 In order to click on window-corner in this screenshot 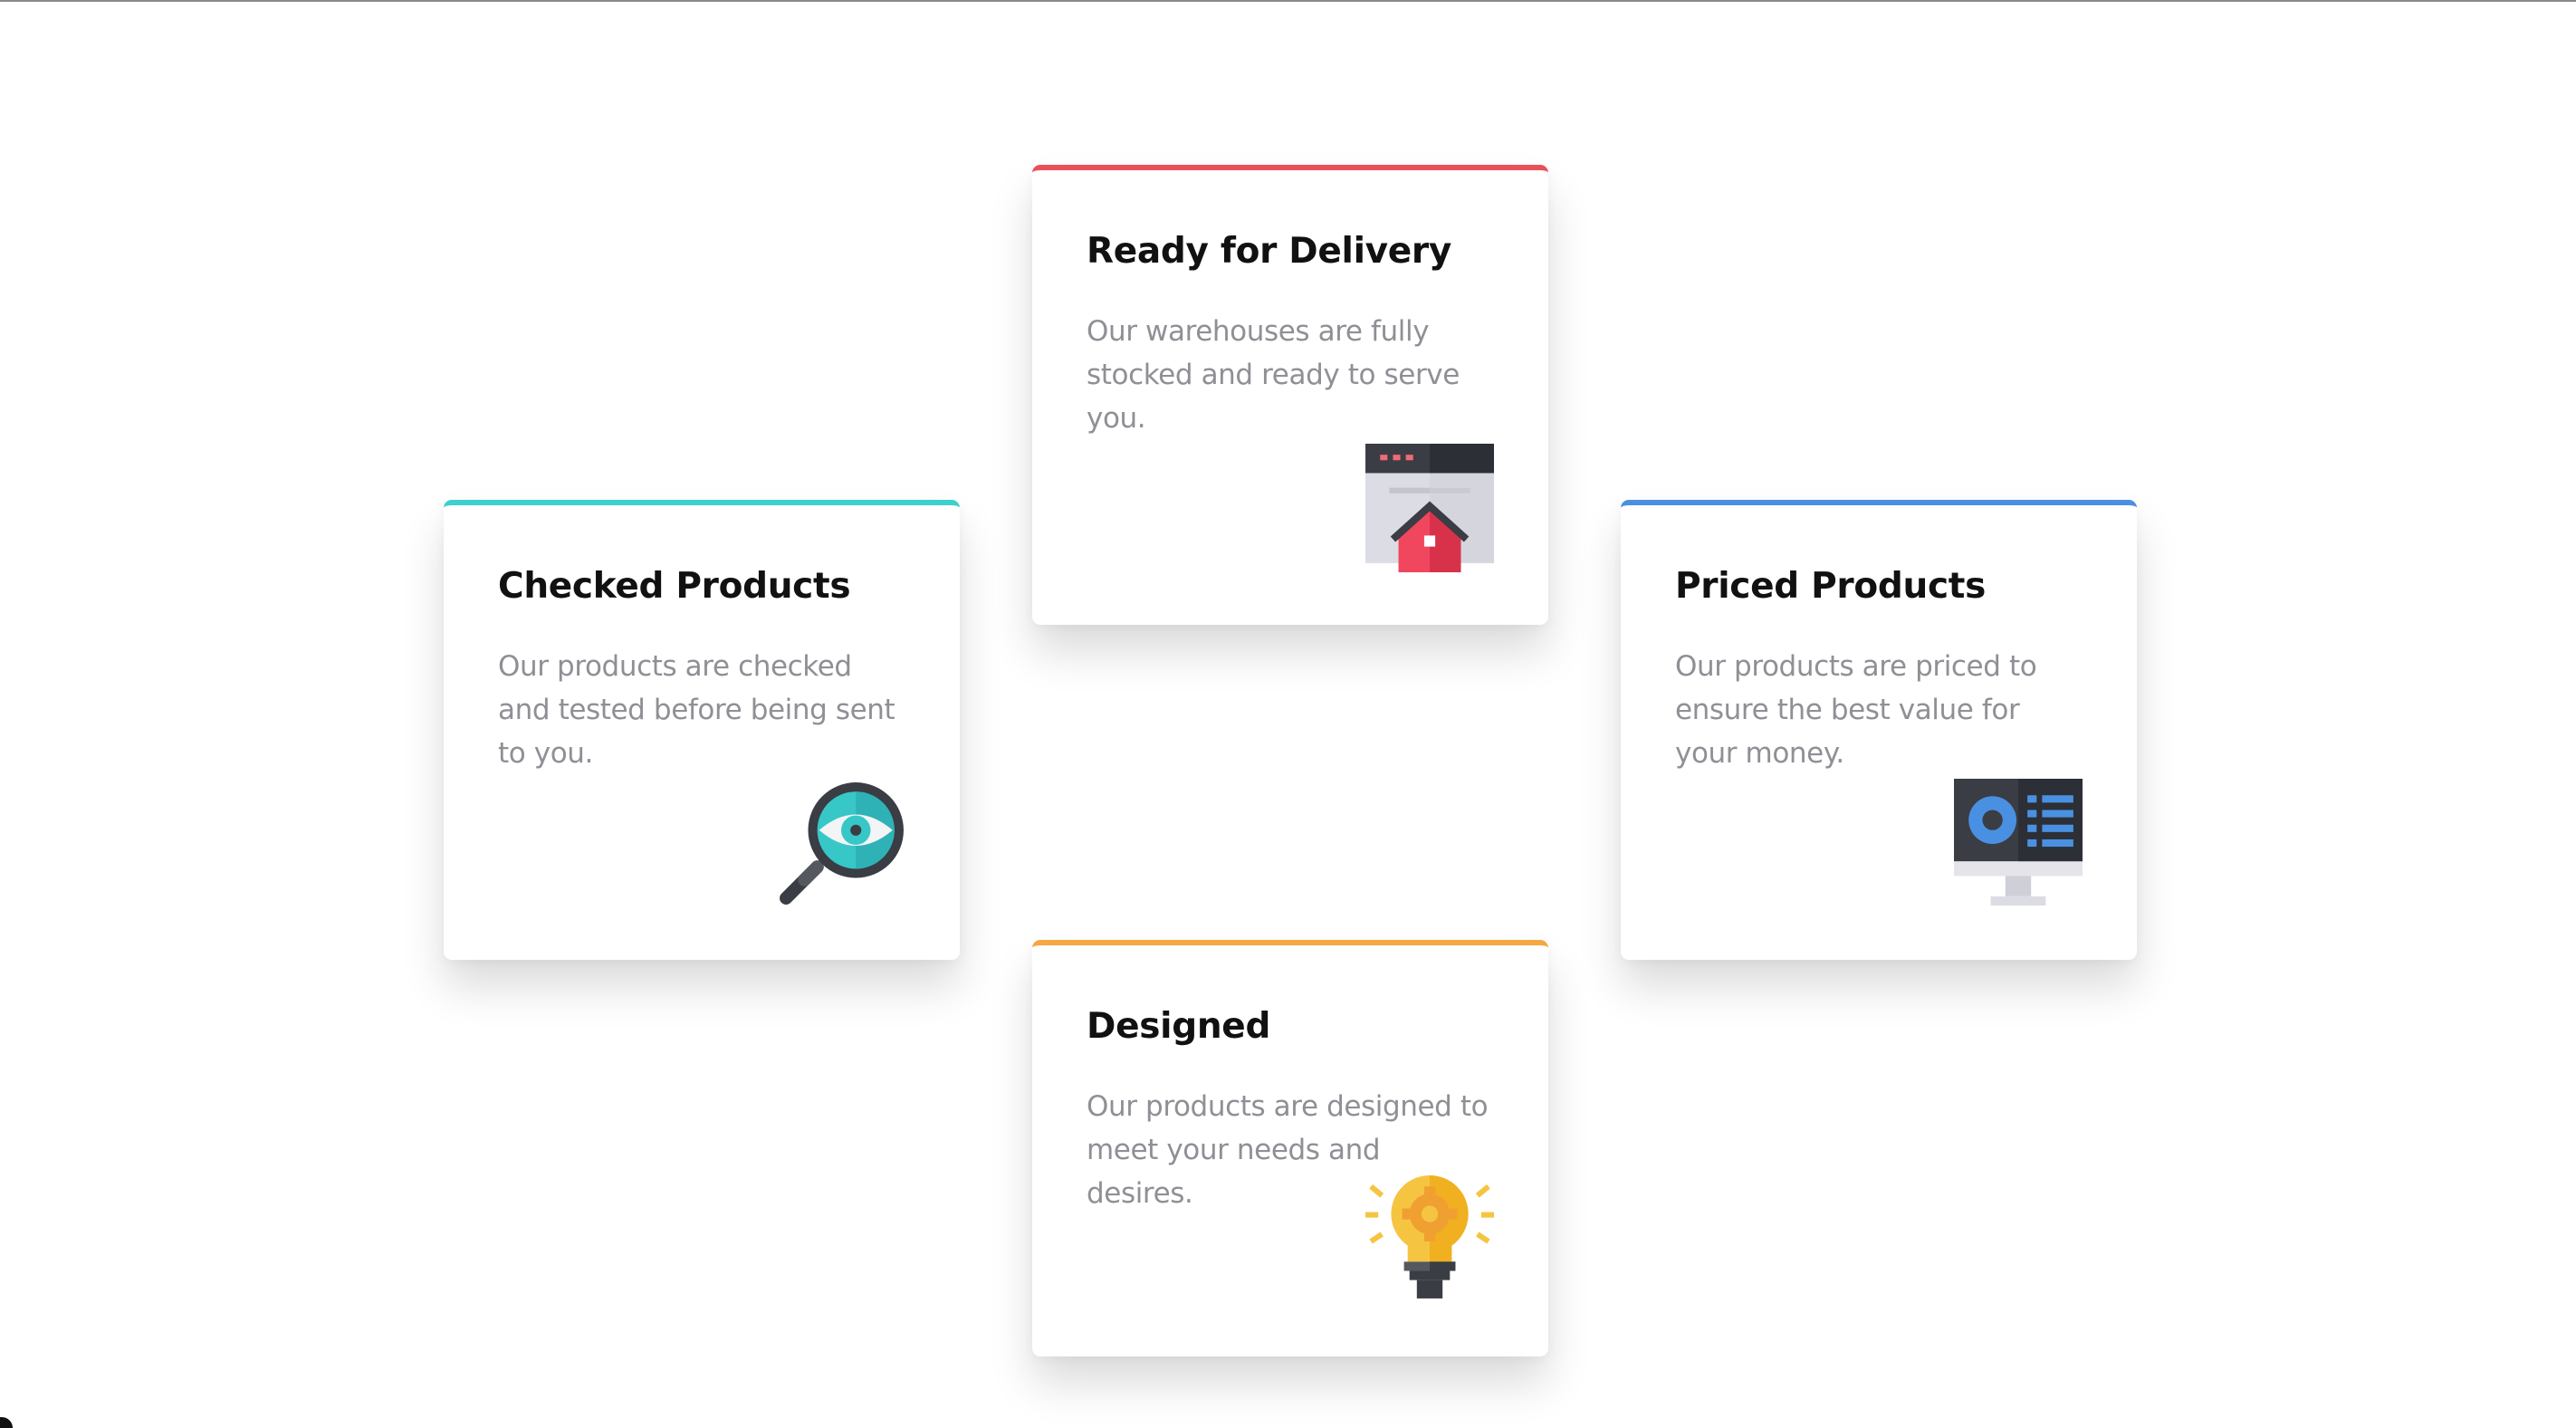, I will do `click(6, 1422)`.